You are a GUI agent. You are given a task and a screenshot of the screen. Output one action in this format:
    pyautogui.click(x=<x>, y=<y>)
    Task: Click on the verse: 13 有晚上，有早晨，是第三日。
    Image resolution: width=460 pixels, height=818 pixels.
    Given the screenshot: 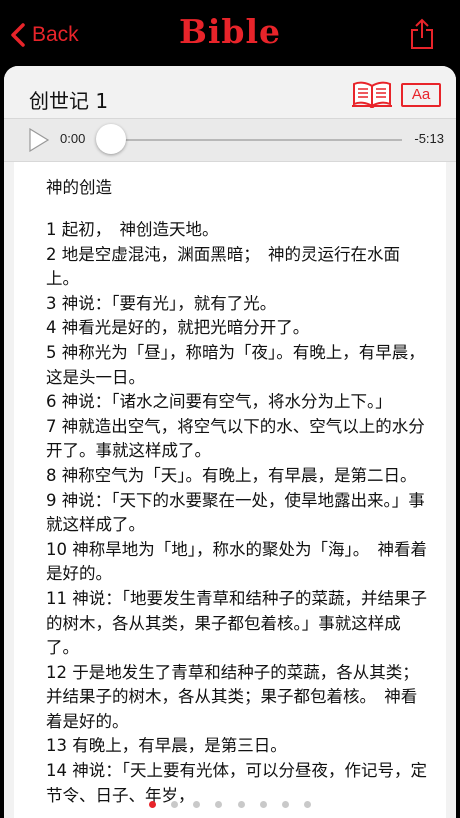 What is the action you would take?
    pyautogui.click(x=166, y=746)
    